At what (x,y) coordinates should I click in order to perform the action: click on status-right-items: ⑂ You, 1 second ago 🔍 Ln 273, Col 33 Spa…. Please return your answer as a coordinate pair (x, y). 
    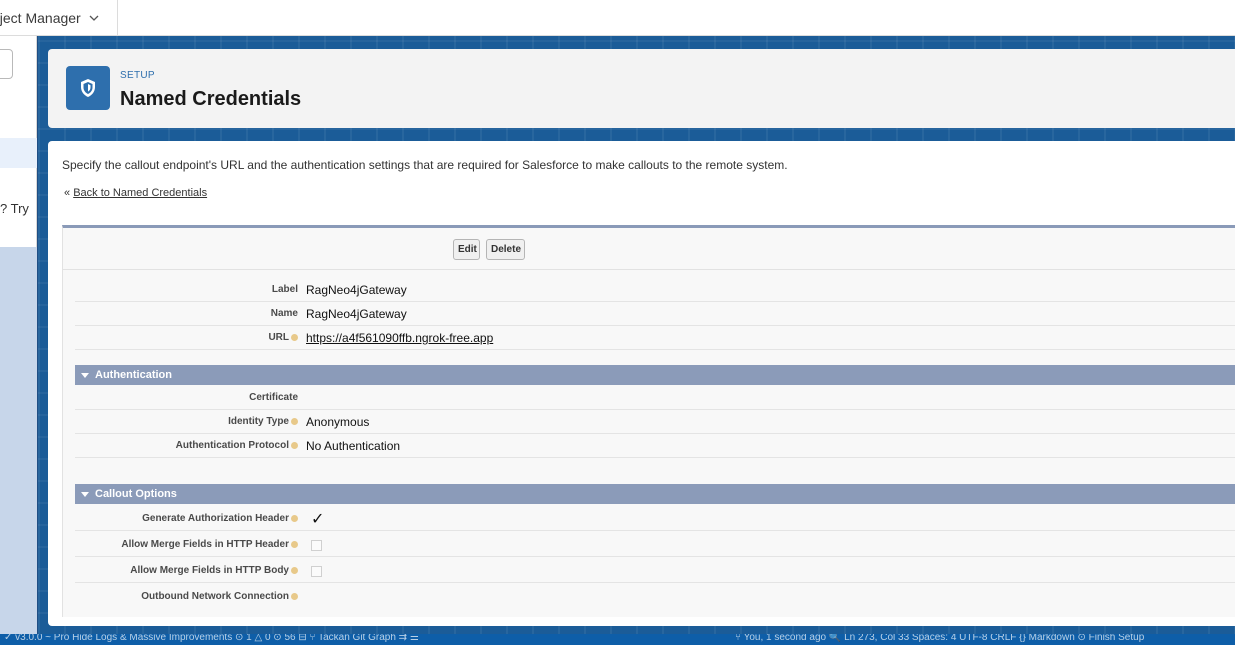
    Looking at the image, I should click on (939, 638).